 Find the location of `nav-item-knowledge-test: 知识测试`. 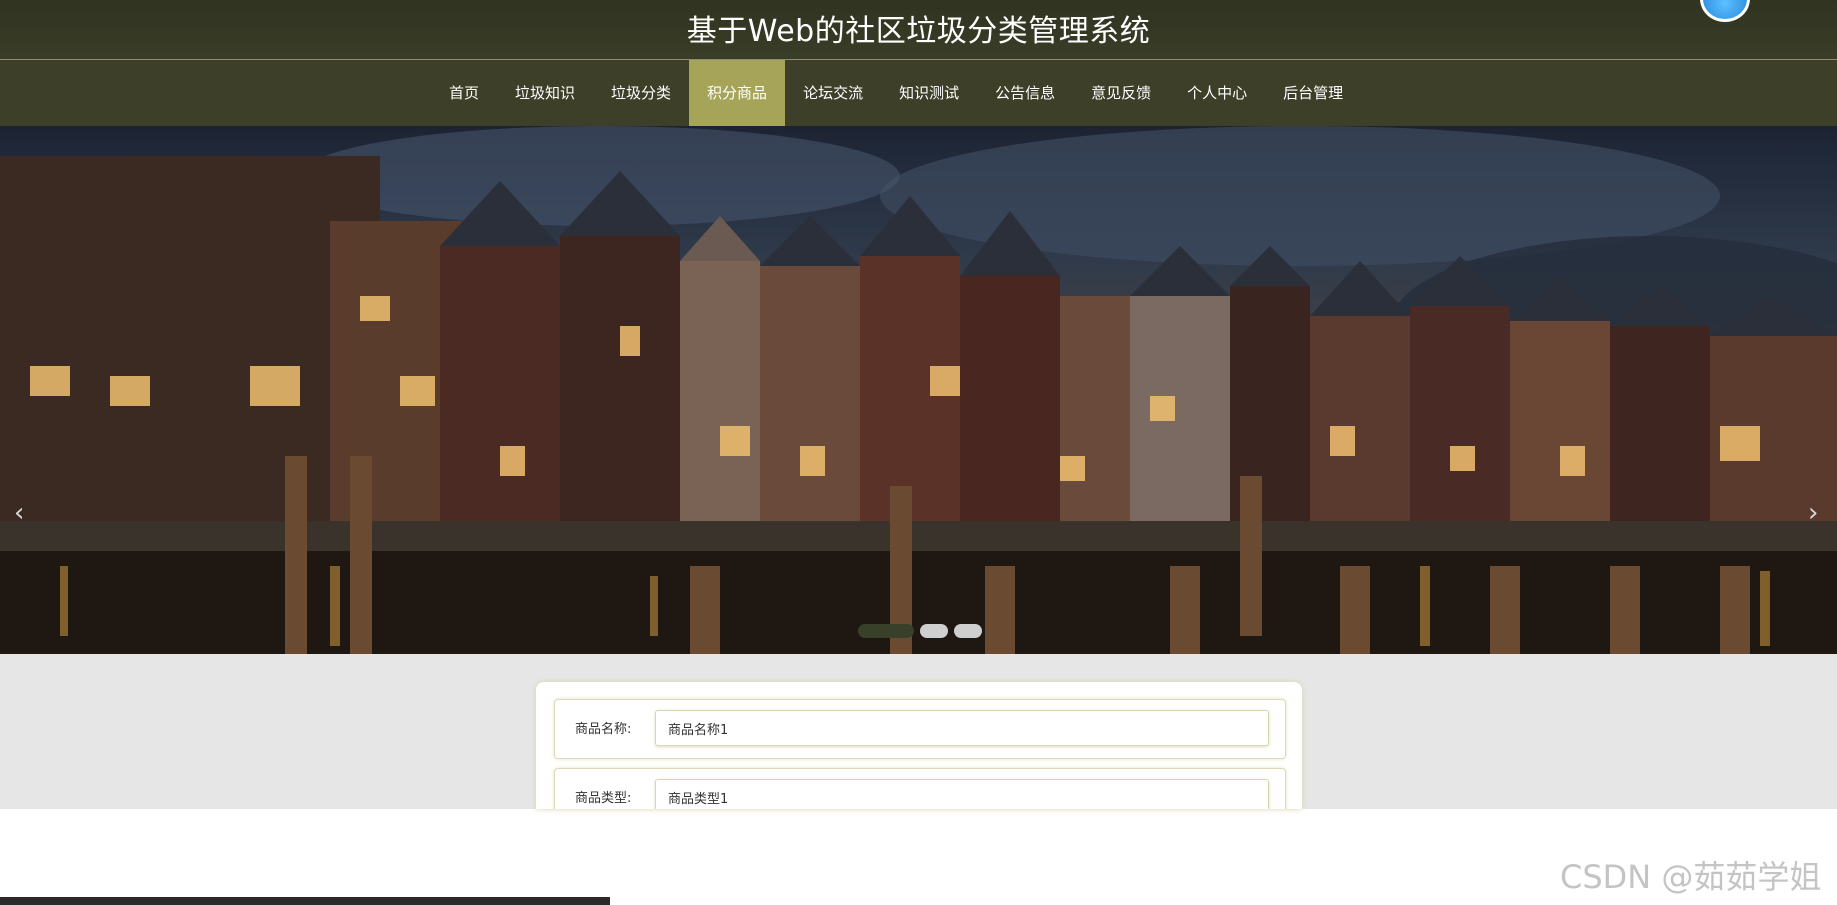

nav-item-knowledge-test: 知识测试 is located at coordinates (929, 93).